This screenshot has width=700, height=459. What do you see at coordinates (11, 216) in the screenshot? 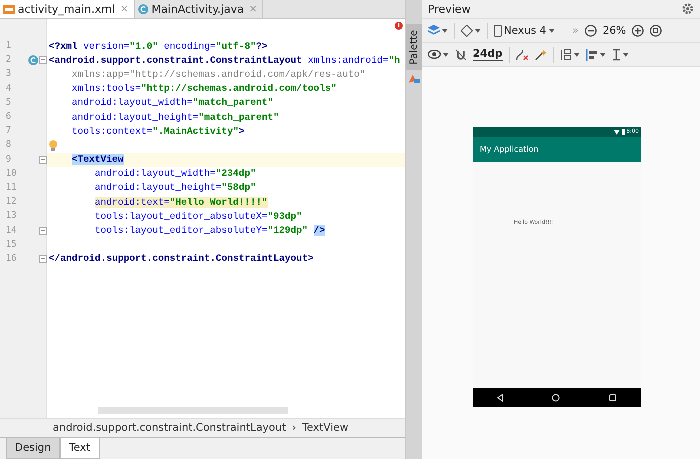
I see `line-number: 13` at bounding box center [11, 216].